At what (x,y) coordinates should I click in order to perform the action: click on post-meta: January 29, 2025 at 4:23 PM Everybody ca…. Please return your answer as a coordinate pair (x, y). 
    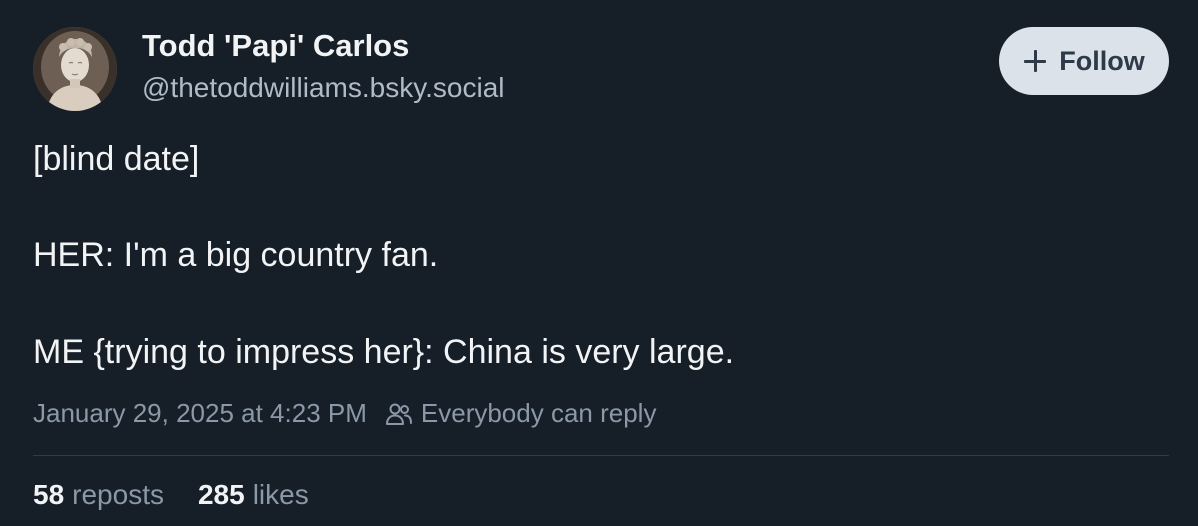
    Looking at the image, I should click on (344, 413).